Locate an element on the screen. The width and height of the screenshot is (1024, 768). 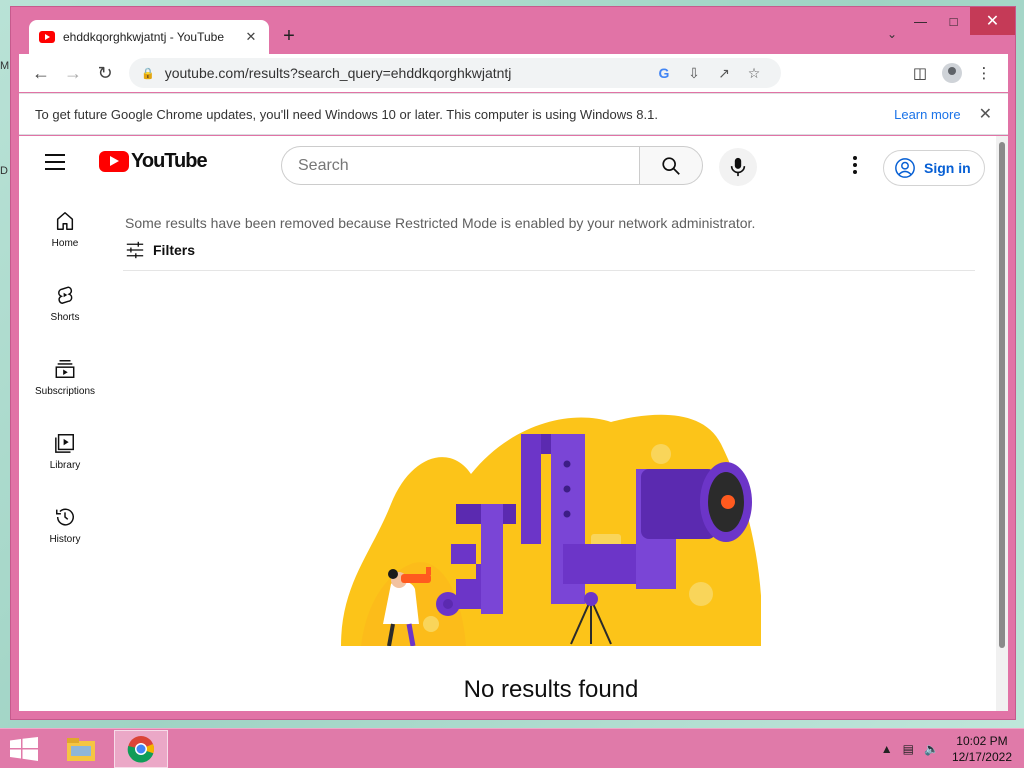
minimize-button: — is located at coordinates (920, 21).